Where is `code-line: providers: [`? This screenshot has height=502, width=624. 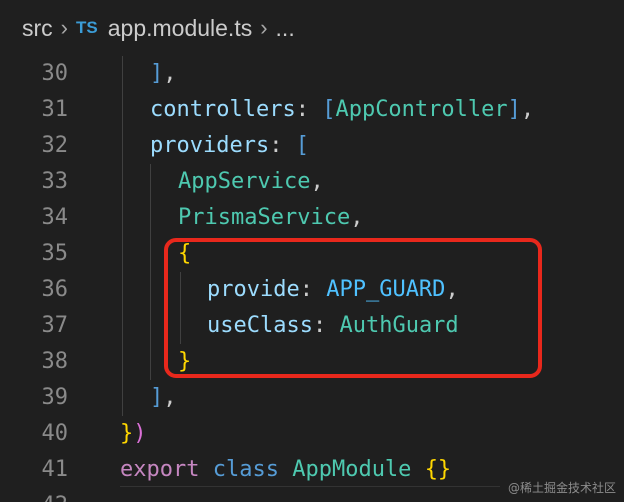 code-line: providers: [ is located at coordinates (229, 146).